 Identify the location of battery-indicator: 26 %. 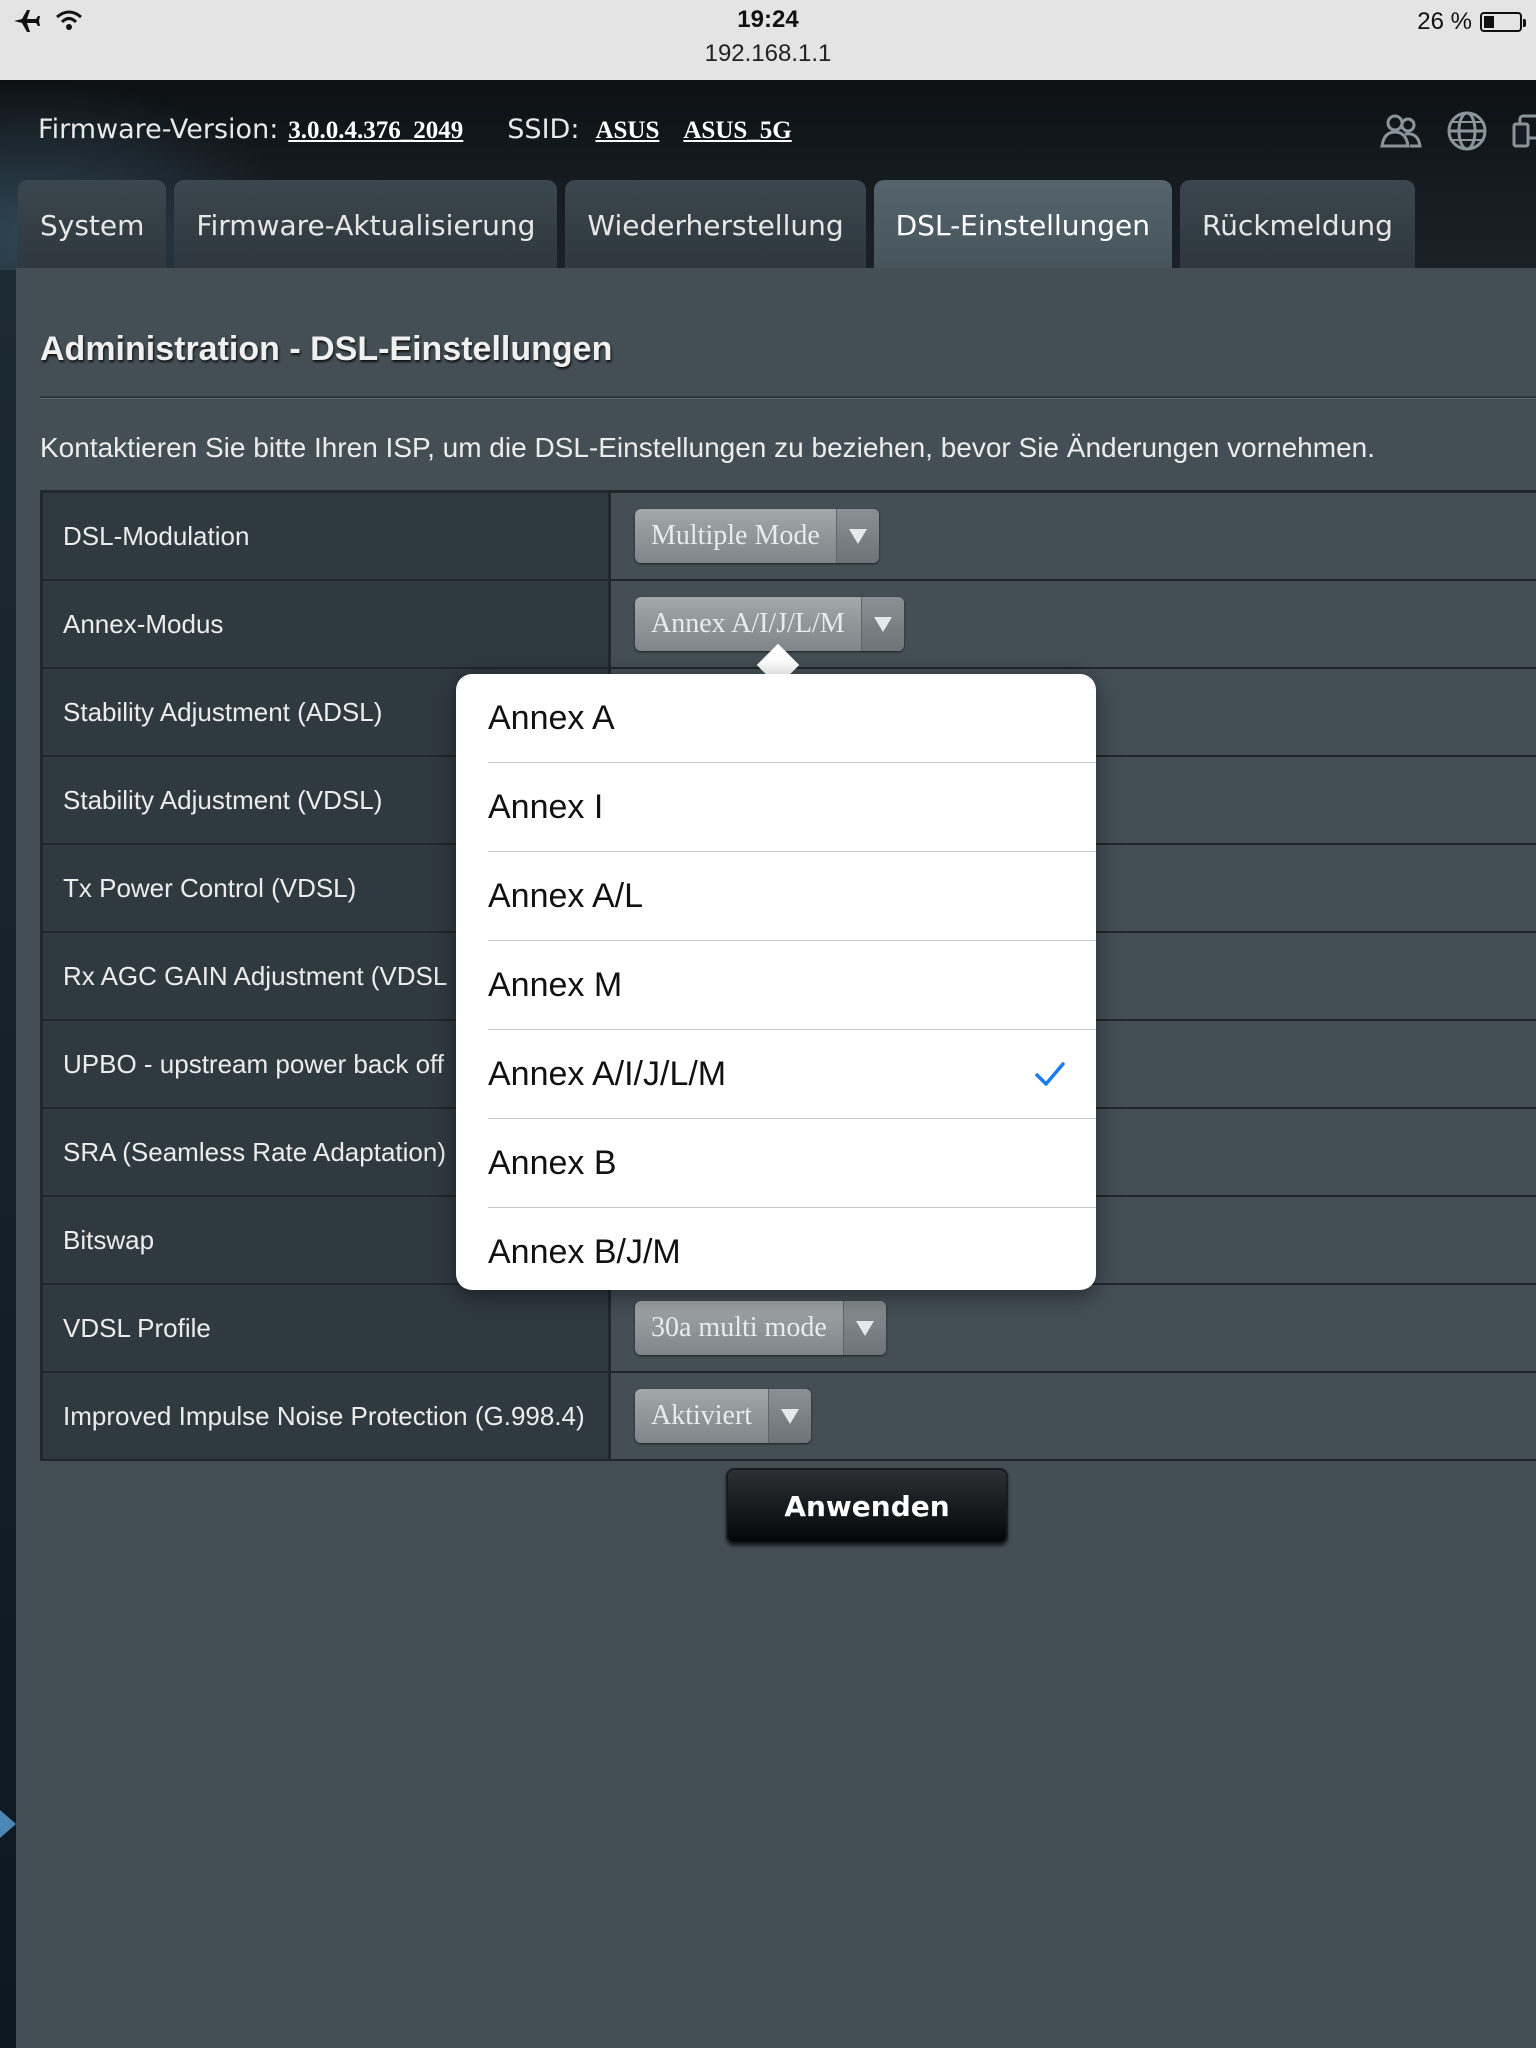
(1471, 22).